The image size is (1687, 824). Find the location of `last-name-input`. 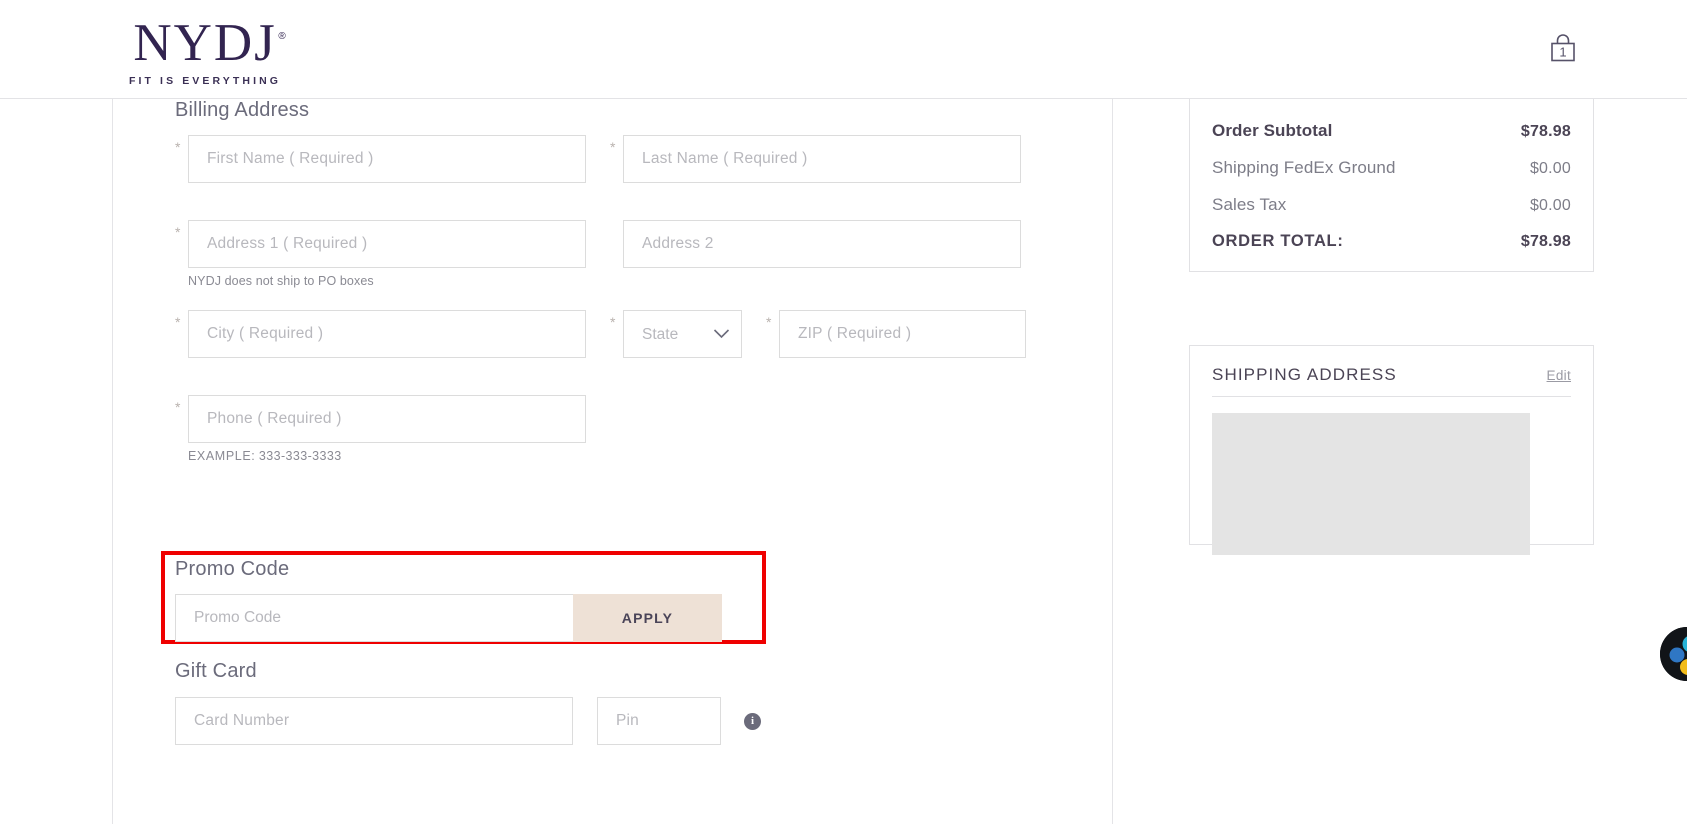

last-name-input is located at coordinates (822, 159).